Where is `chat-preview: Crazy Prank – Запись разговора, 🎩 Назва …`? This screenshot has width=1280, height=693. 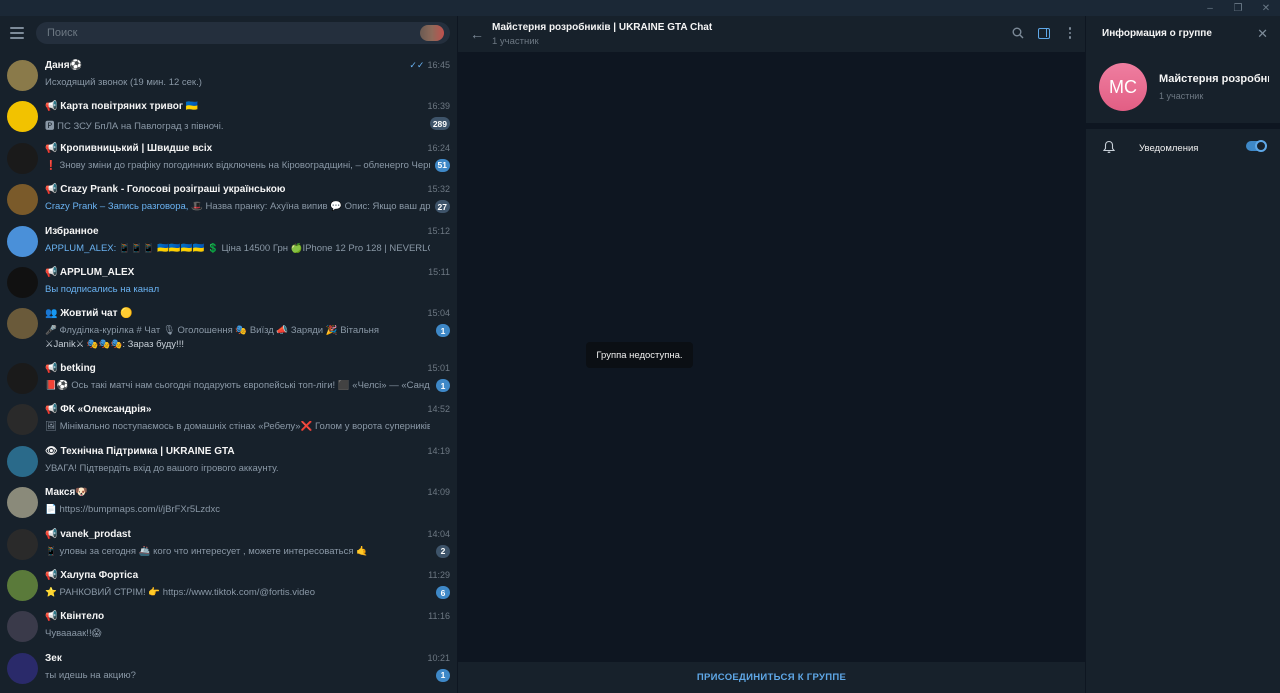
chat-preview: Crazy Prank – Запись разговора, 🎩 Назва … is located at coordinates (237, 206).